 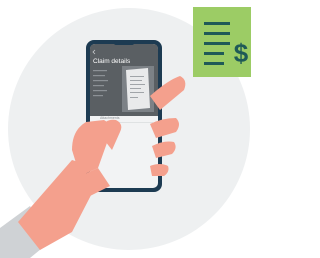 What do you see at coordinates (112, 61) in the screenshot?
I see `phone-screen-title: Claim details` at bounding box center [112, 61].